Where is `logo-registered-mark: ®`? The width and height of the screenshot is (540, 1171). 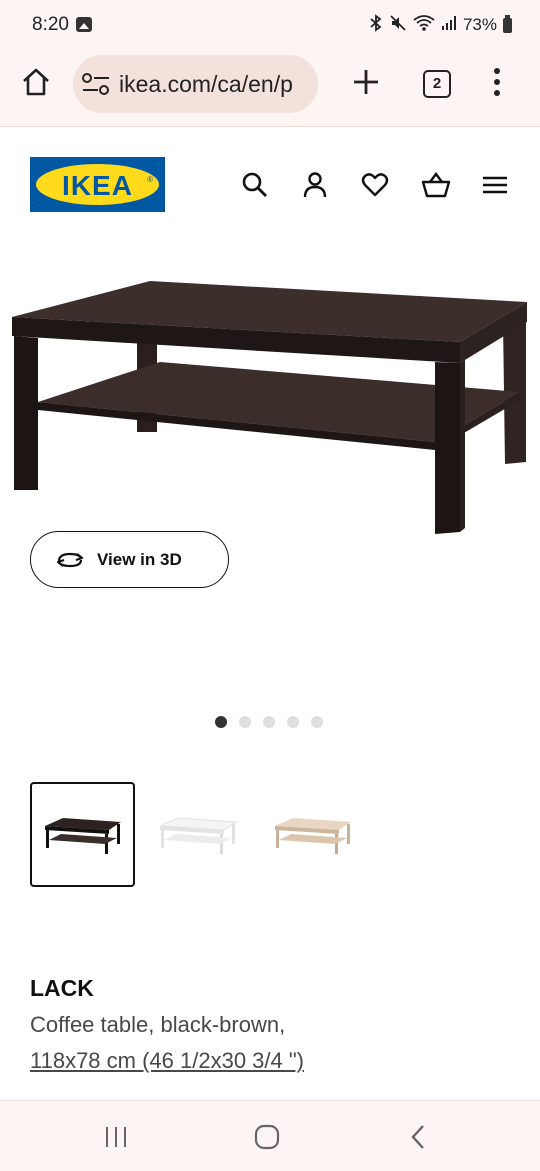
logo-registered-mark: ® is located at coordinates (150, 179).